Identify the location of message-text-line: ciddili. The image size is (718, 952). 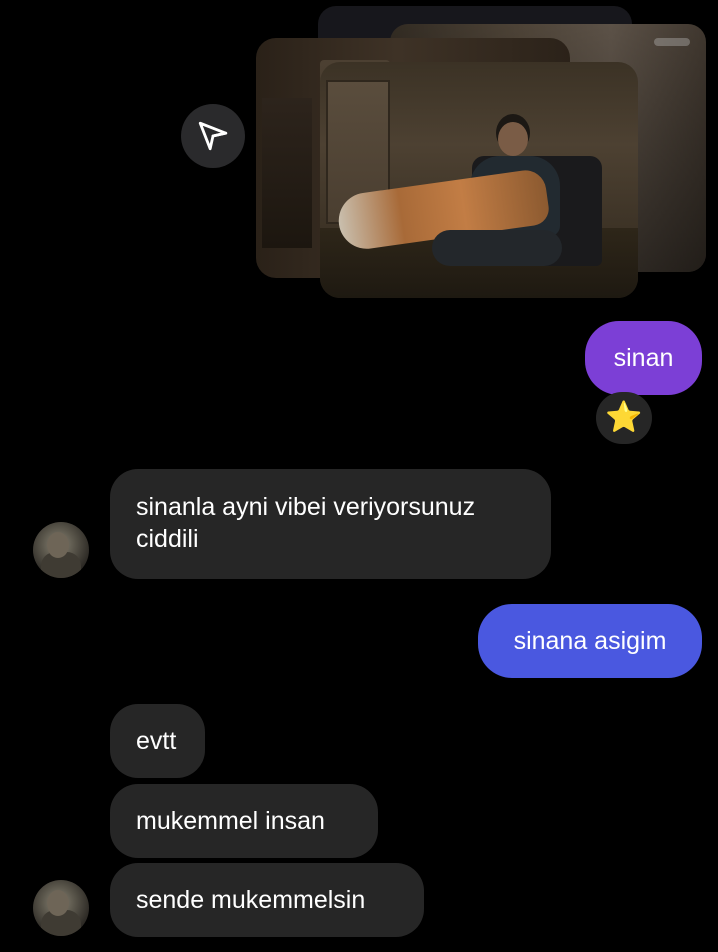
(167, 539).